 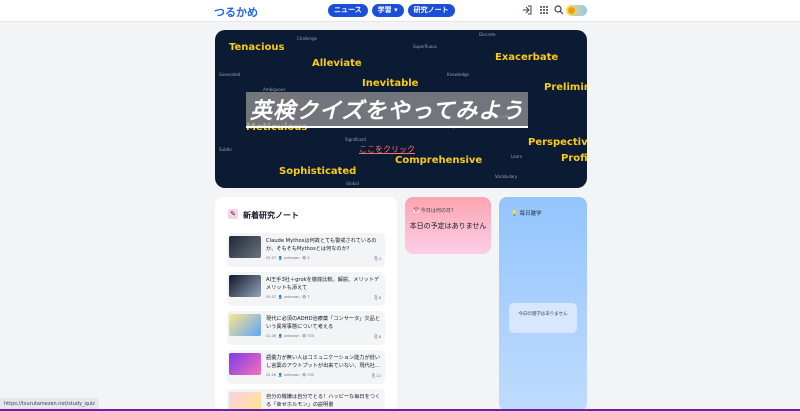 I want to click on hero-word: Knowledge, so click(x=458, y=74).